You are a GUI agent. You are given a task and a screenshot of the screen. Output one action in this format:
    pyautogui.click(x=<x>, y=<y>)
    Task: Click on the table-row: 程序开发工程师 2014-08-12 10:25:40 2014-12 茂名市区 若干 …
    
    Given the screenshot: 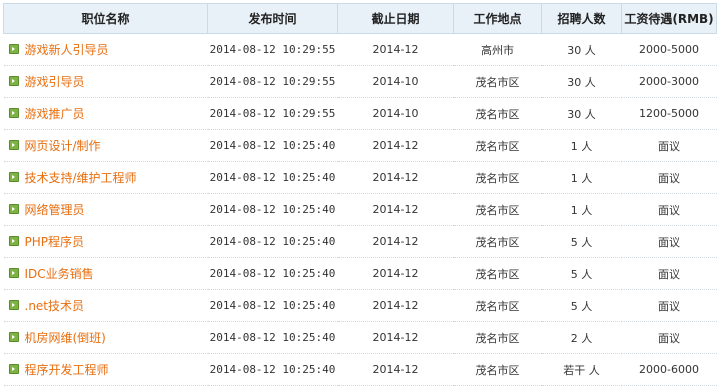 What is the action you would take?
    pyautogui.click(x=360, y=369)
    